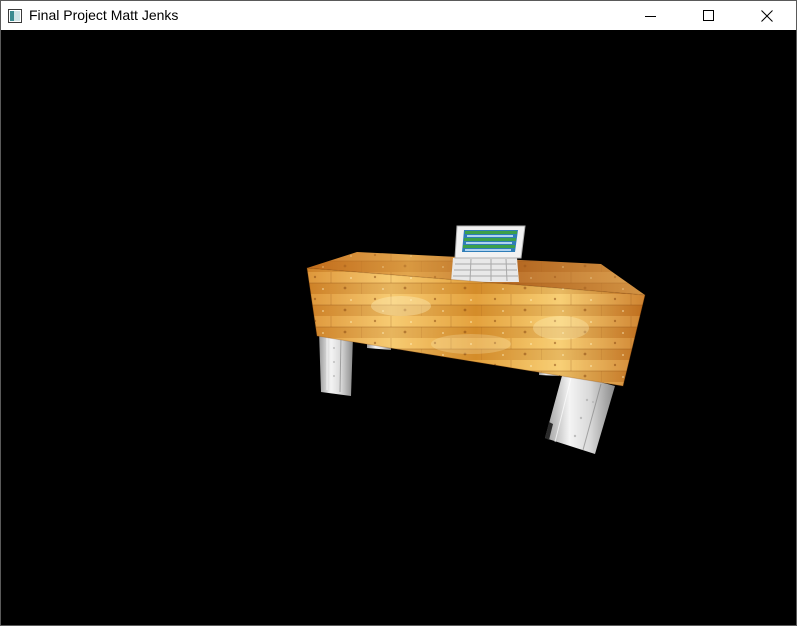  What do you see at coordinates (15, 16) in the screenshot?
I see `app-icon` at bounding box center [15, 16].